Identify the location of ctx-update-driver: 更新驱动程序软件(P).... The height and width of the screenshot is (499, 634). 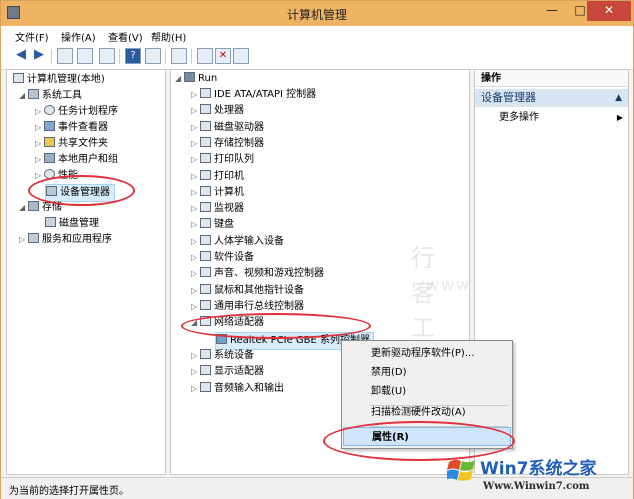
(427, 353).